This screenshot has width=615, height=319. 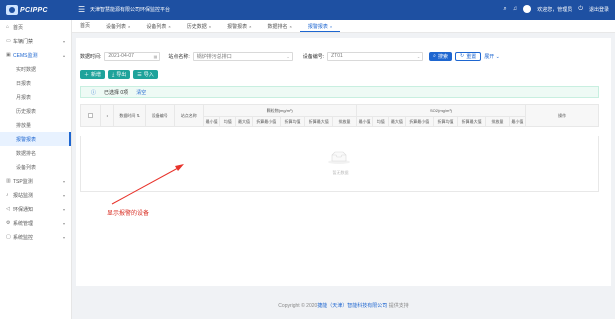 I want to click on sidebar-subitem-ranking: 数据排名, so click(x=35, y=153).